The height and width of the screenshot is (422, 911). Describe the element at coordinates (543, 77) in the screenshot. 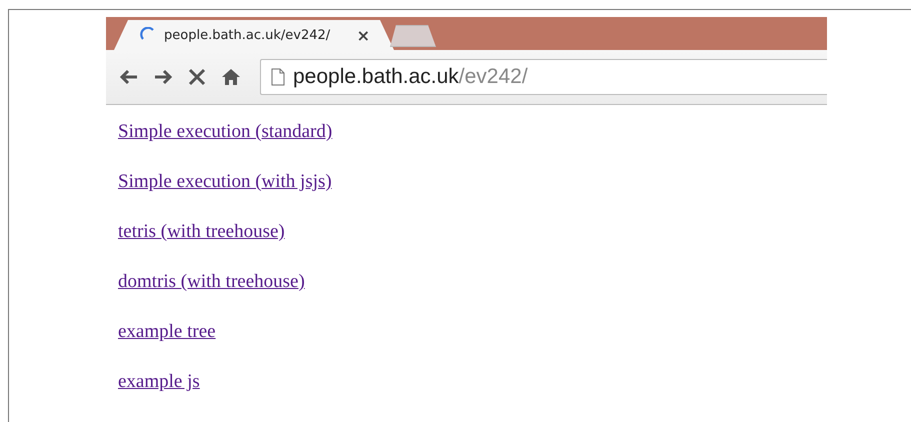

I see `address-bar: people.bath.ac.uk/ev242/` at that location.